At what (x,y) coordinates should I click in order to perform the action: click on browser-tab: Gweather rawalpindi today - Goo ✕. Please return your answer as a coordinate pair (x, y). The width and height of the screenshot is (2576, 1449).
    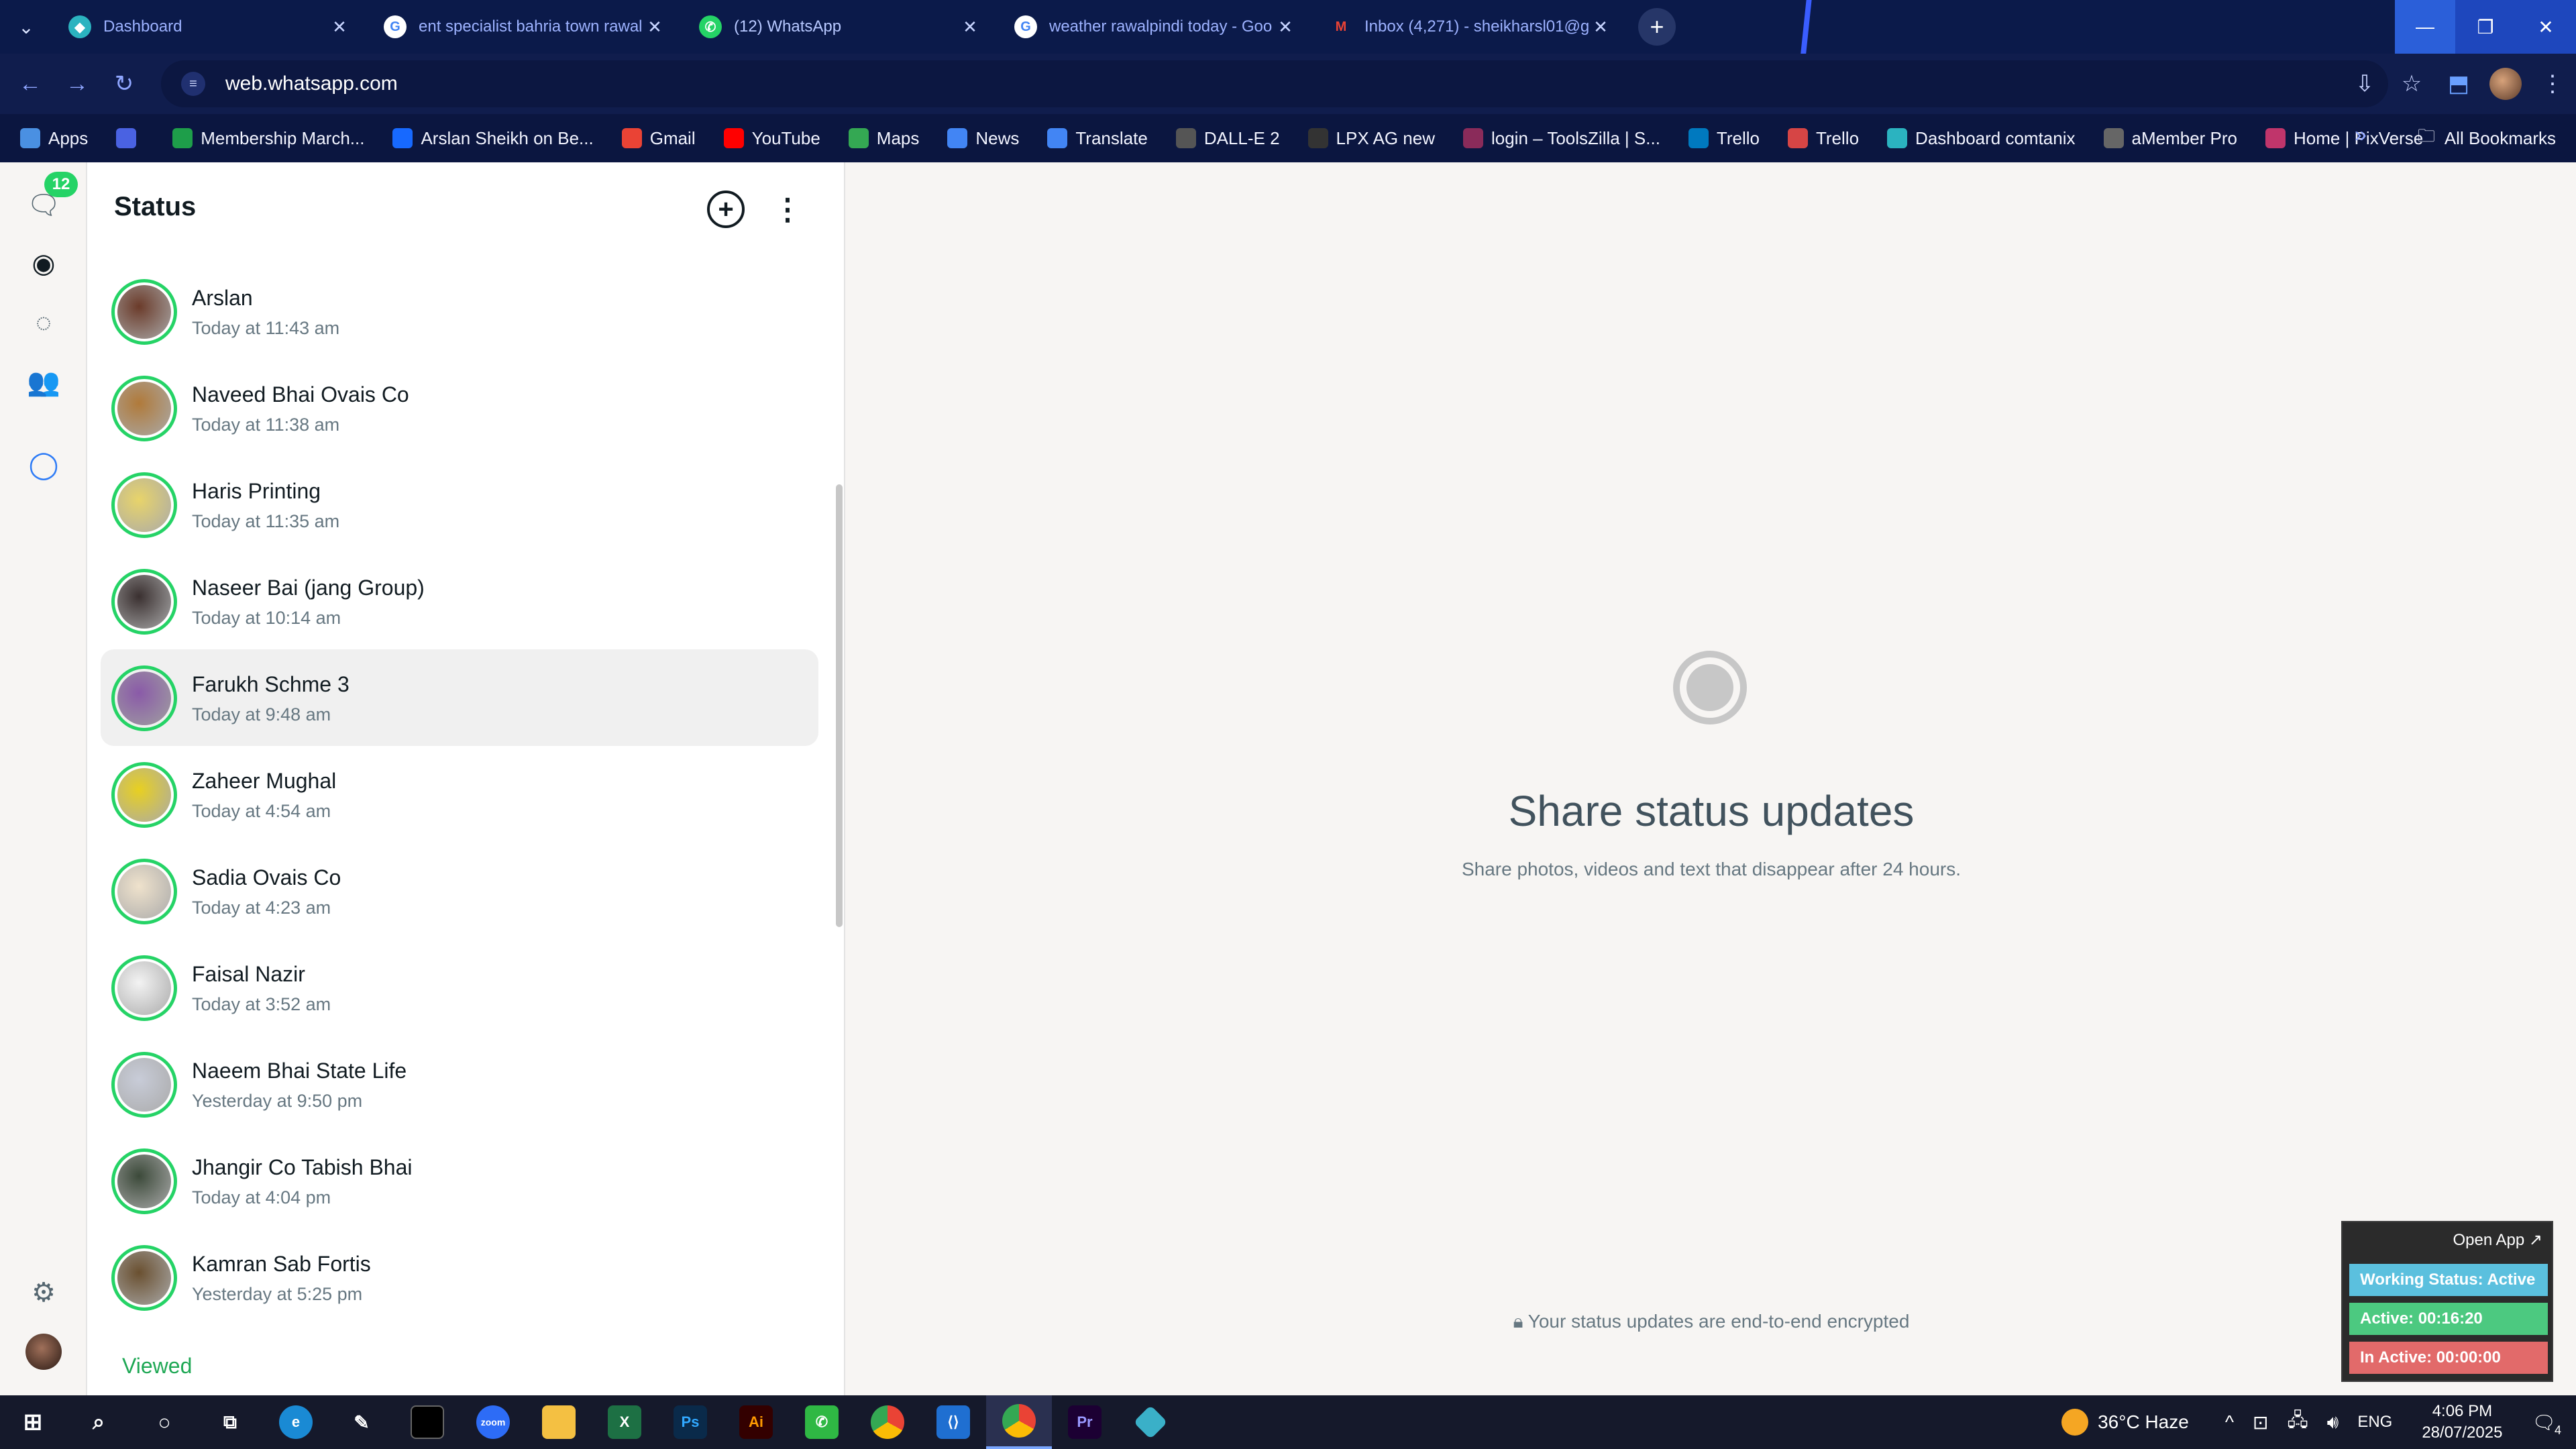
    Looking at the image, I should click on (1155, 27).